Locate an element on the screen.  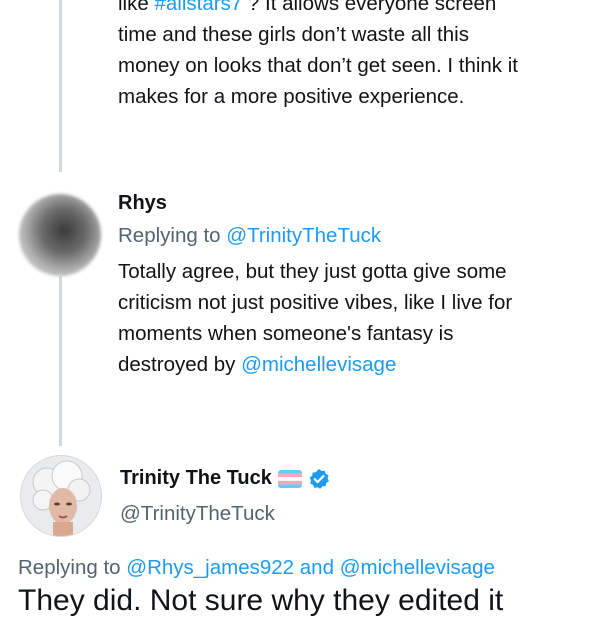
hashtag-link: #allstars7 is located at coordinates (198, 7).